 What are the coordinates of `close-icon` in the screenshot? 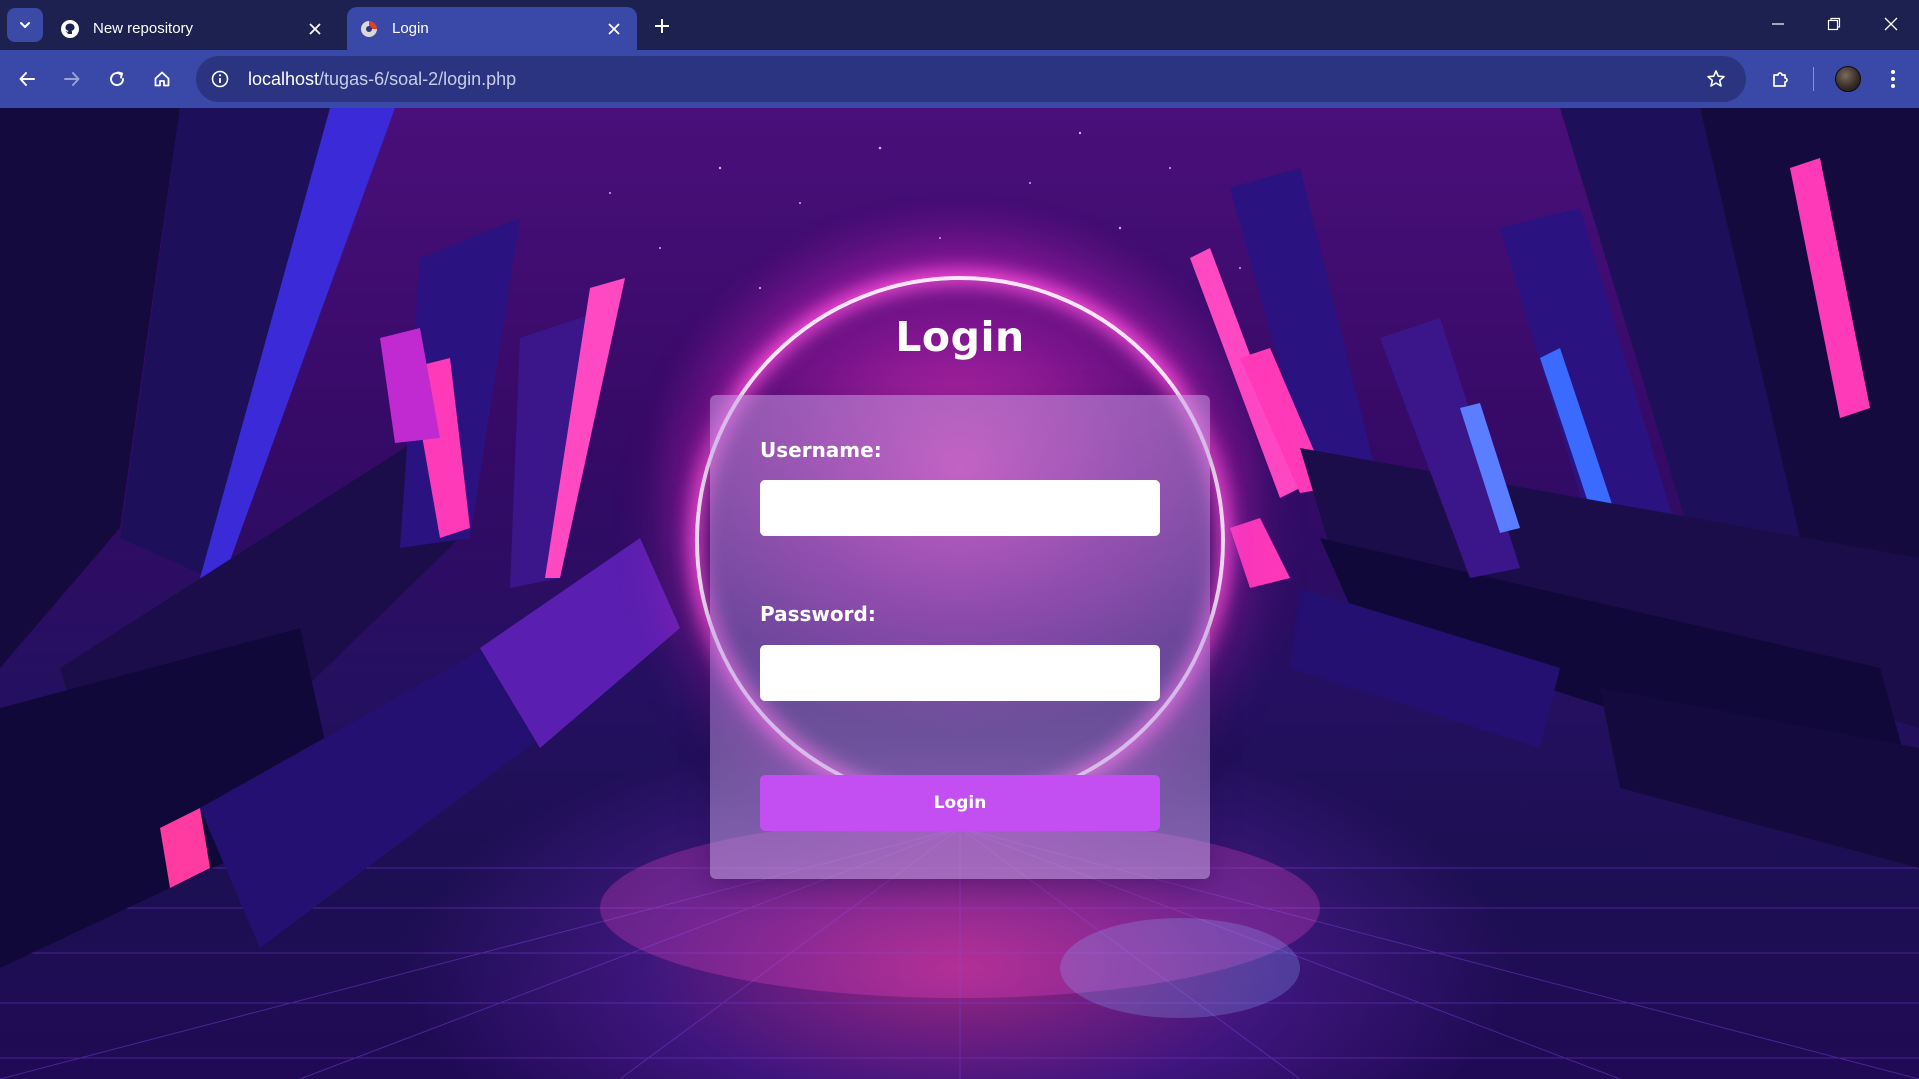 It's located at (1891, 24).